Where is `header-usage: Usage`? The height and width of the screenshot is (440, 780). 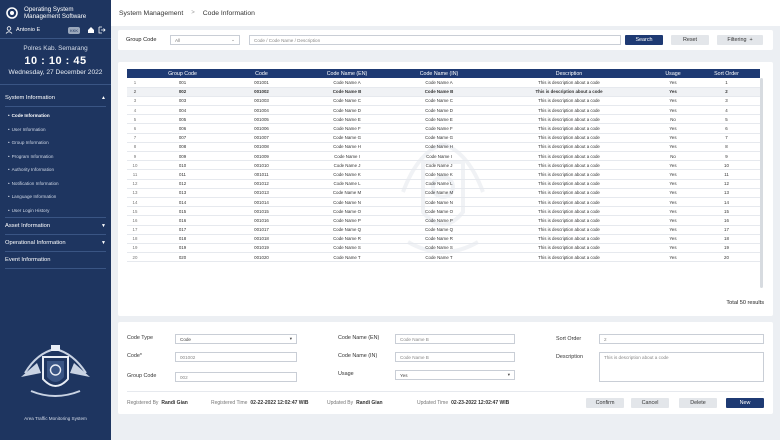 header-usage: Usage is located at coordinates (673, 73).